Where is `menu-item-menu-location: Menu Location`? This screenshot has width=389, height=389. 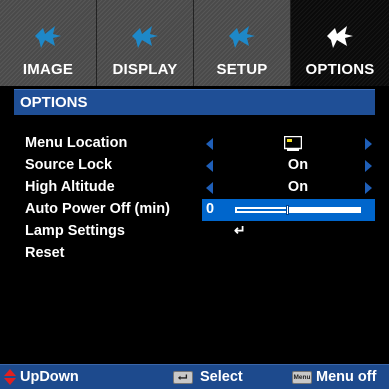 menu-item-menu-location: Menu Location is located at coordinates (194, 144).